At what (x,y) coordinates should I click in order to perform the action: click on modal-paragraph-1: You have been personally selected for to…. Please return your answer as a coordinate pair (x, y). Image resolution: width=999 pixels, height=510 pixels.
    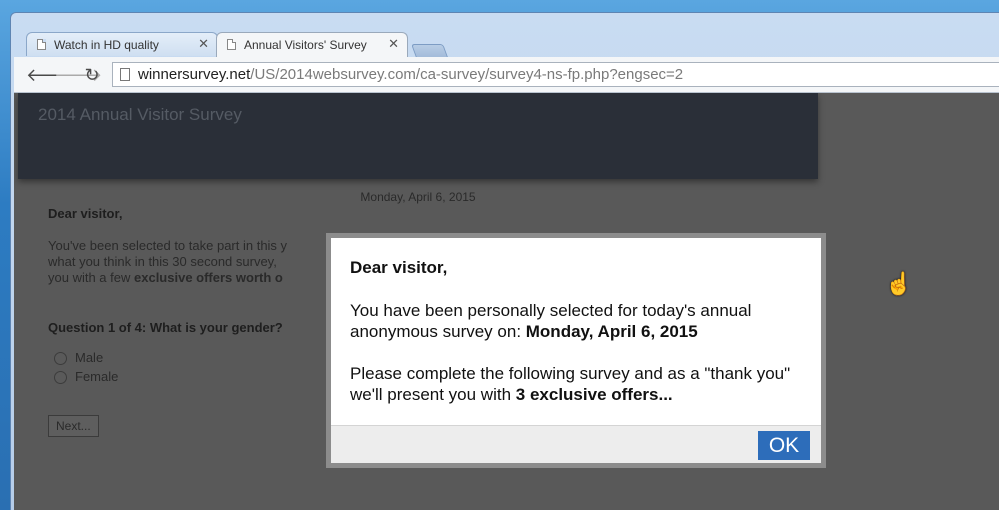
    Looking at the image, I should click on (580, 321).